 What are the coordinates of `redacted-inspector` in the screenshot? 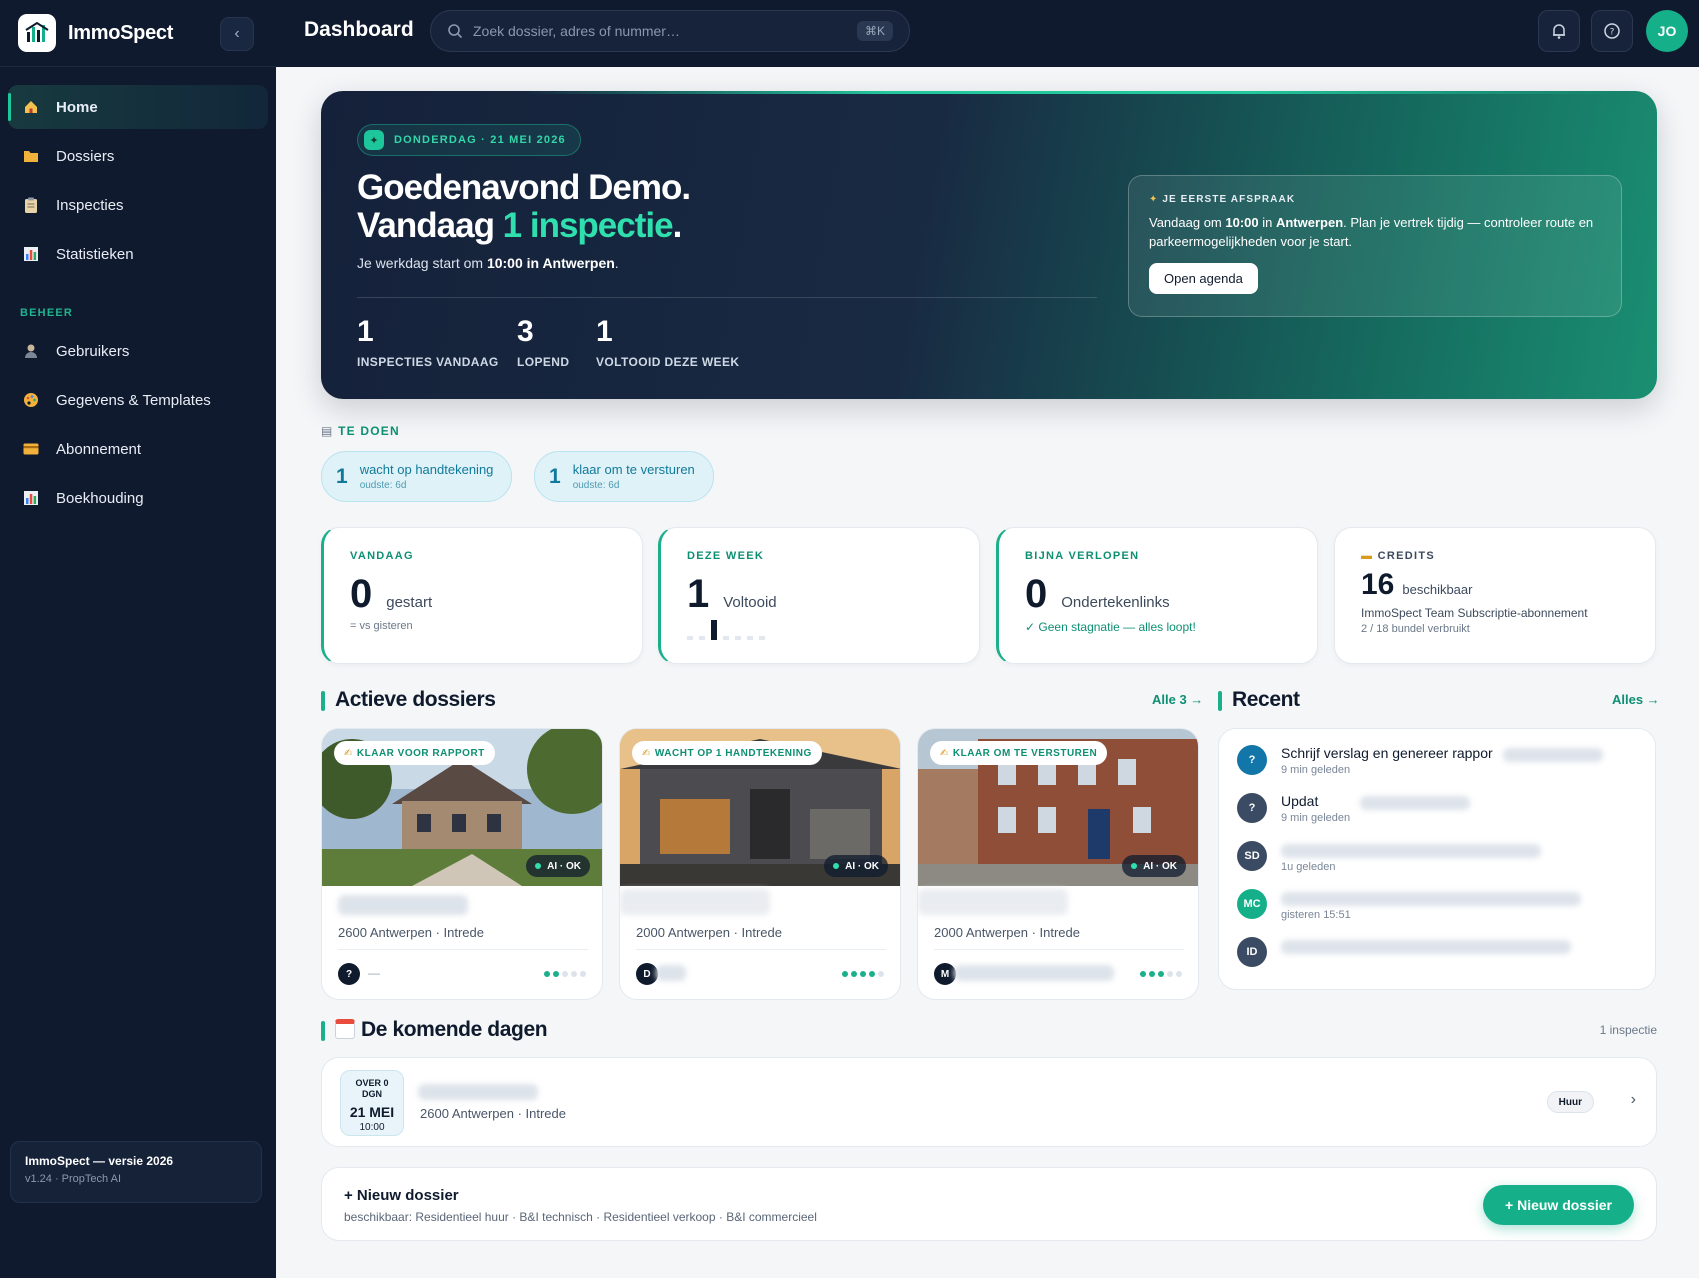 It's located at (1034, 973).